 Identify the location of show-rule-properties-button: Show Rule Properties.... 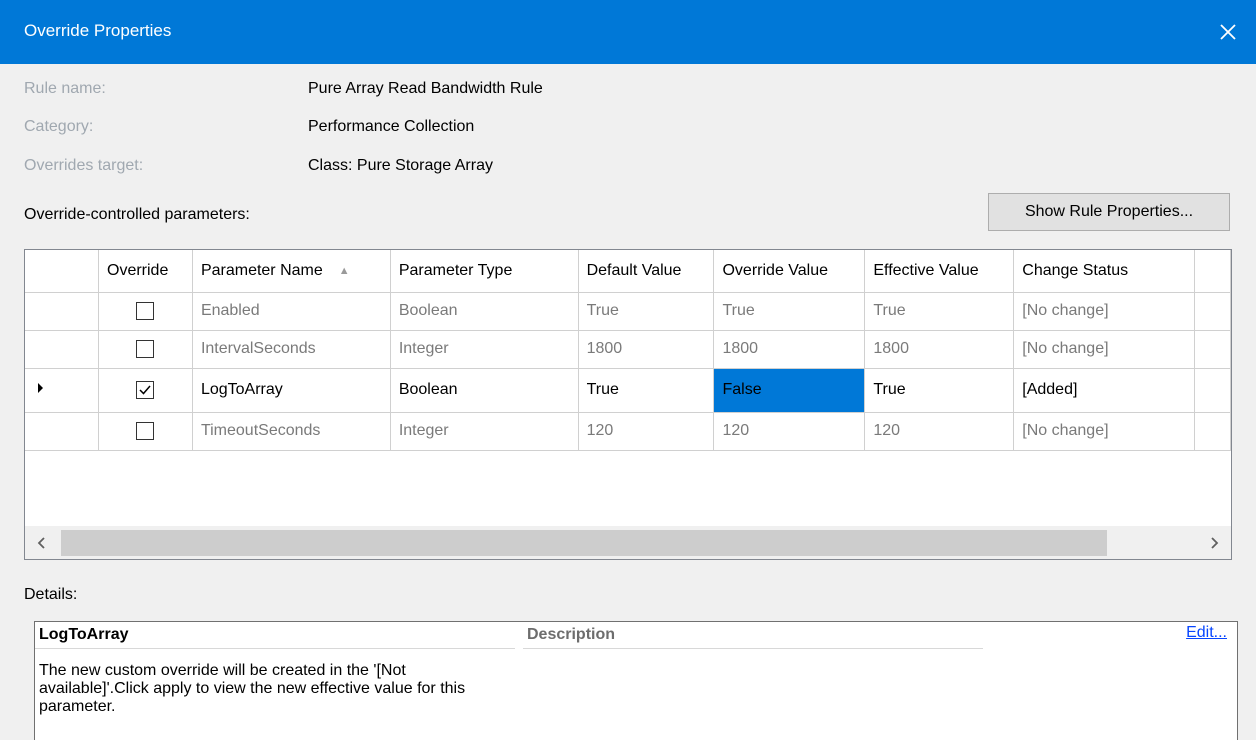
(1109, 212).